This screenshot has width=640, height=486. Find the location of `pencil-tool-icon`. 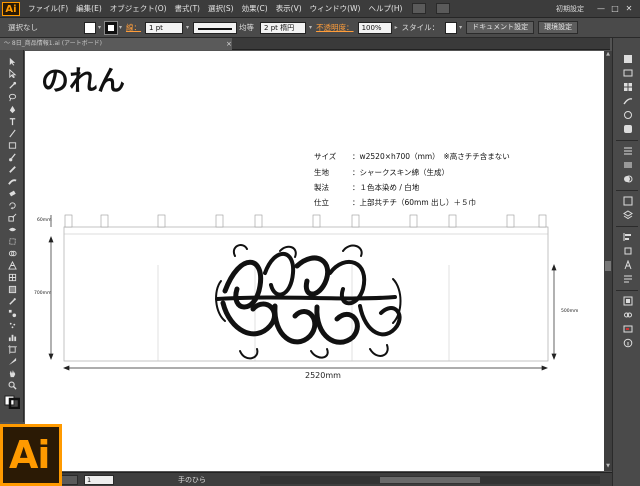

pencil-tool-icon is located at coordinates (12, 169).